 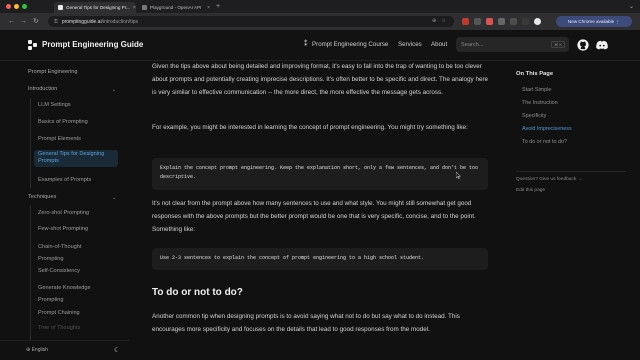 I want to click on reload-icon: ↻, so click(x=36, y=21).